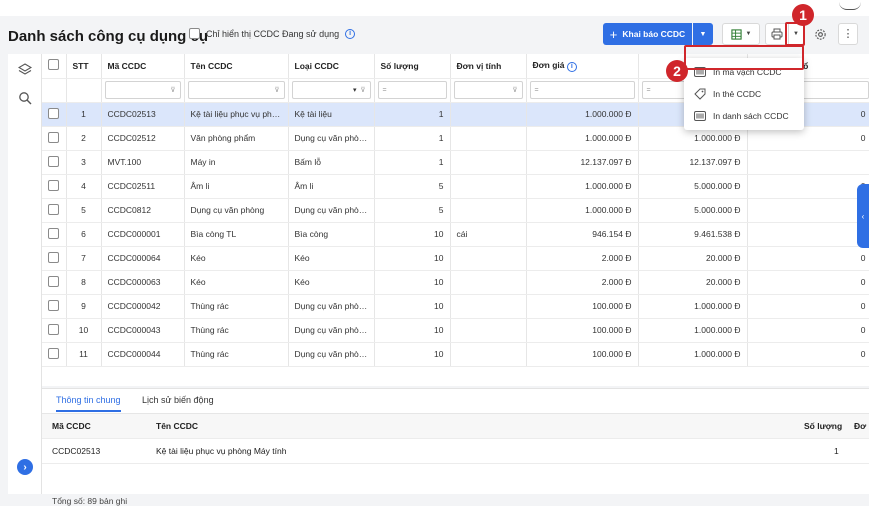 Image resolution: width=869 pixels, height=506 pixels. I want to click on print-menu-item-card: In thẻ CCDC, so click(744, 94).